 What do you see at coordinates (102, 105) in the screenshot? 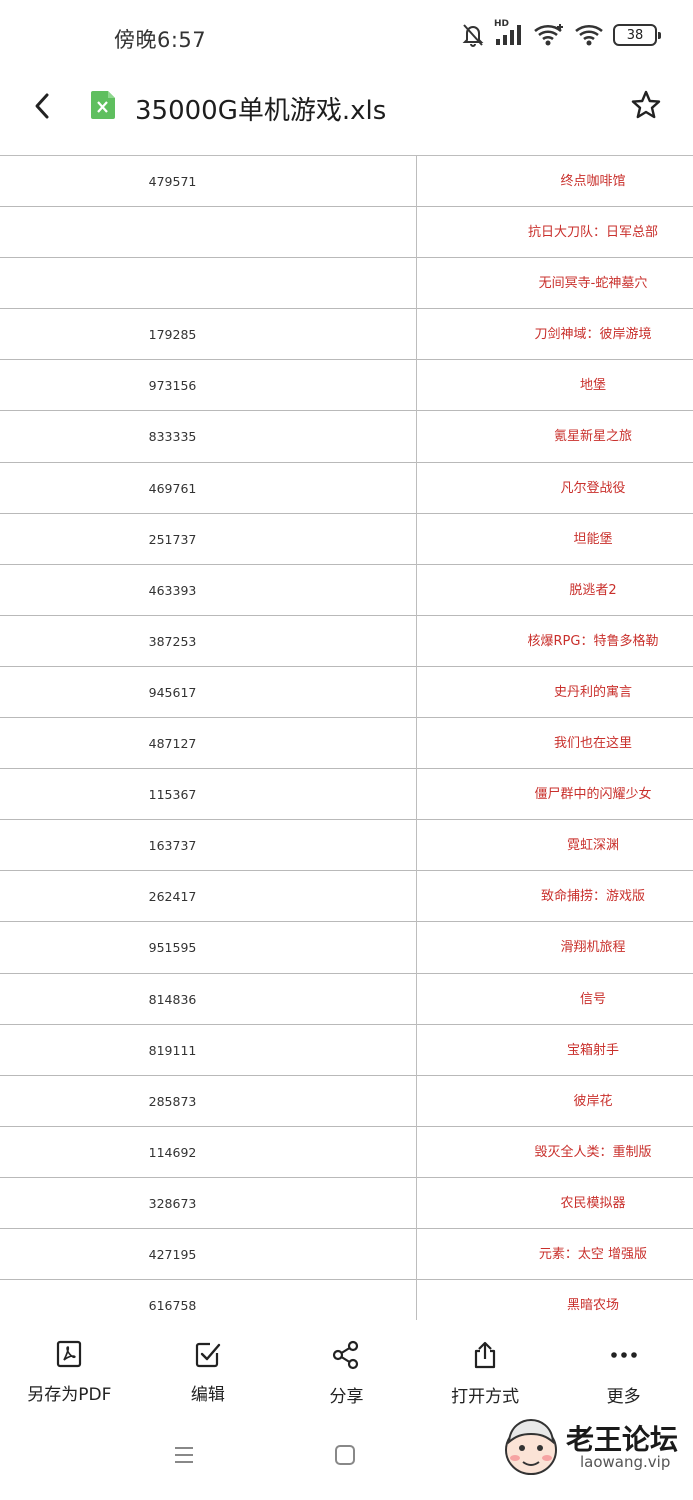
I see `excel-file-icon` at bounding box center [102, 105].